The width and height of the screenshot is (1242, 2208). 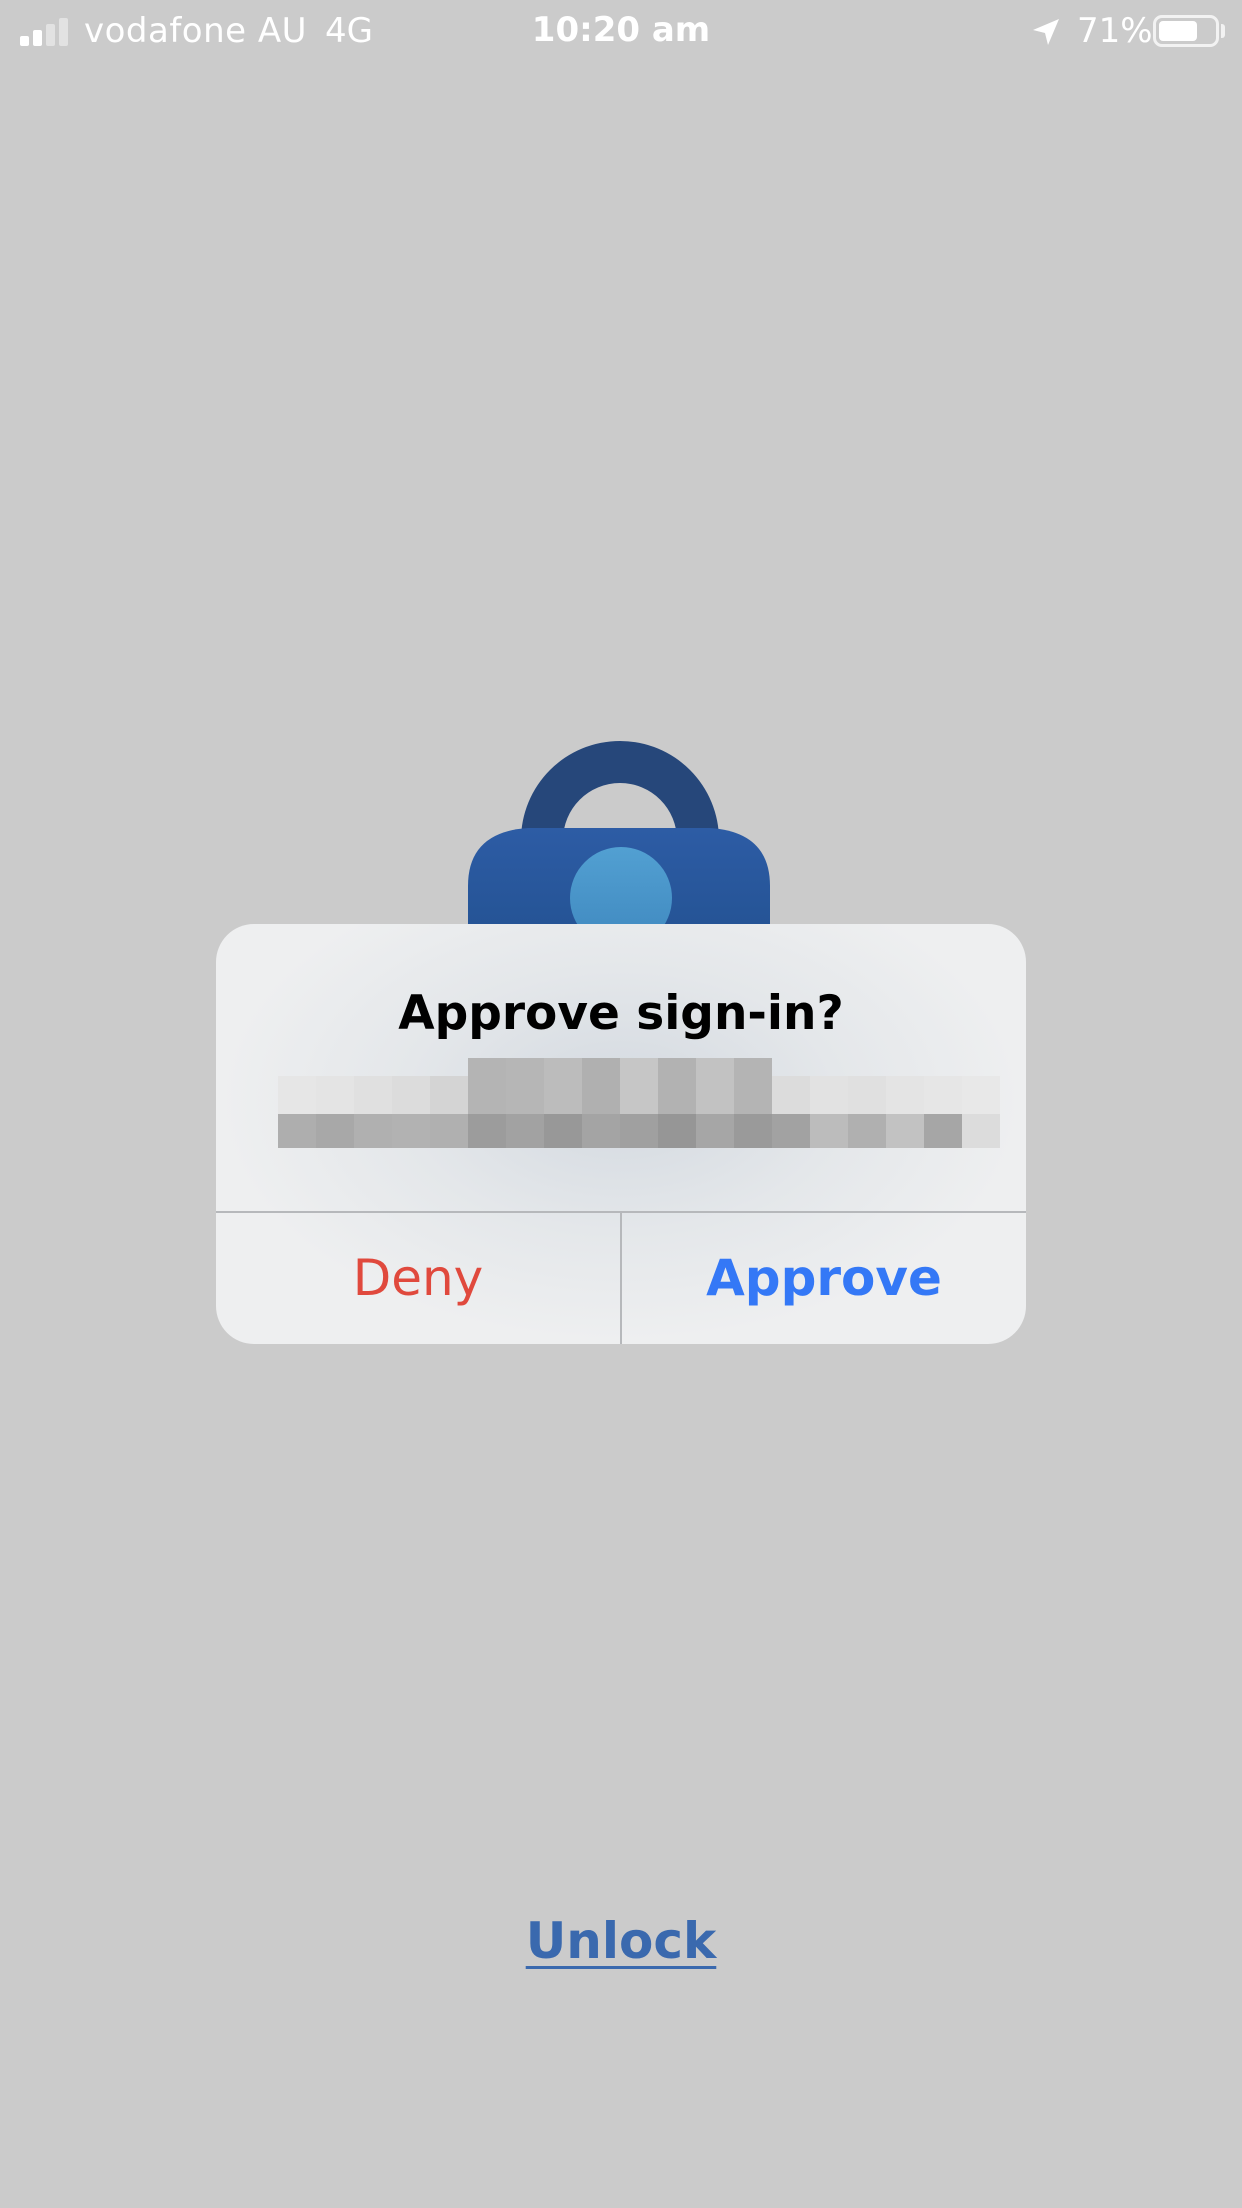 What do you see at coordinates (1223, 31) in the screenshot?
I see `battery-cap` at bounding box center [1223, 31].